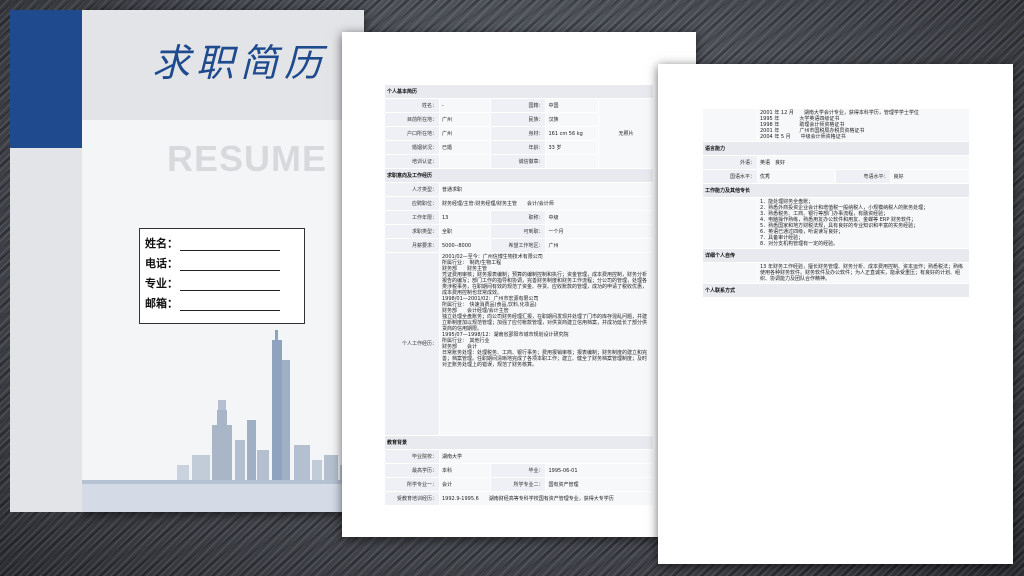  What do you see at coordinates (412, 161) in the screenshot?
I see `training-label: 培训认证：` at bounding box center [412, 161].